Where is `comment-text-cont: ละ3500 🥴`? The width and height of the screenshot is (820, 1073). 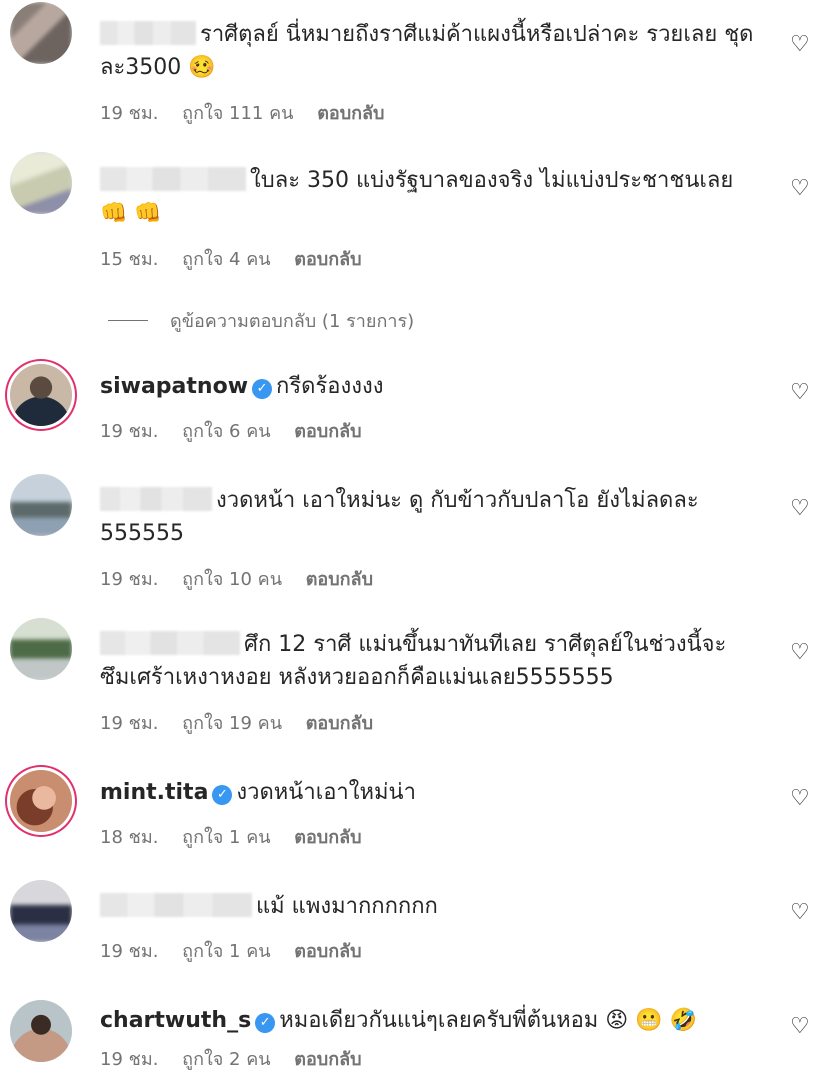
comment-text-cont: ละ3500 🥴 is located at coordinates (158, 67).